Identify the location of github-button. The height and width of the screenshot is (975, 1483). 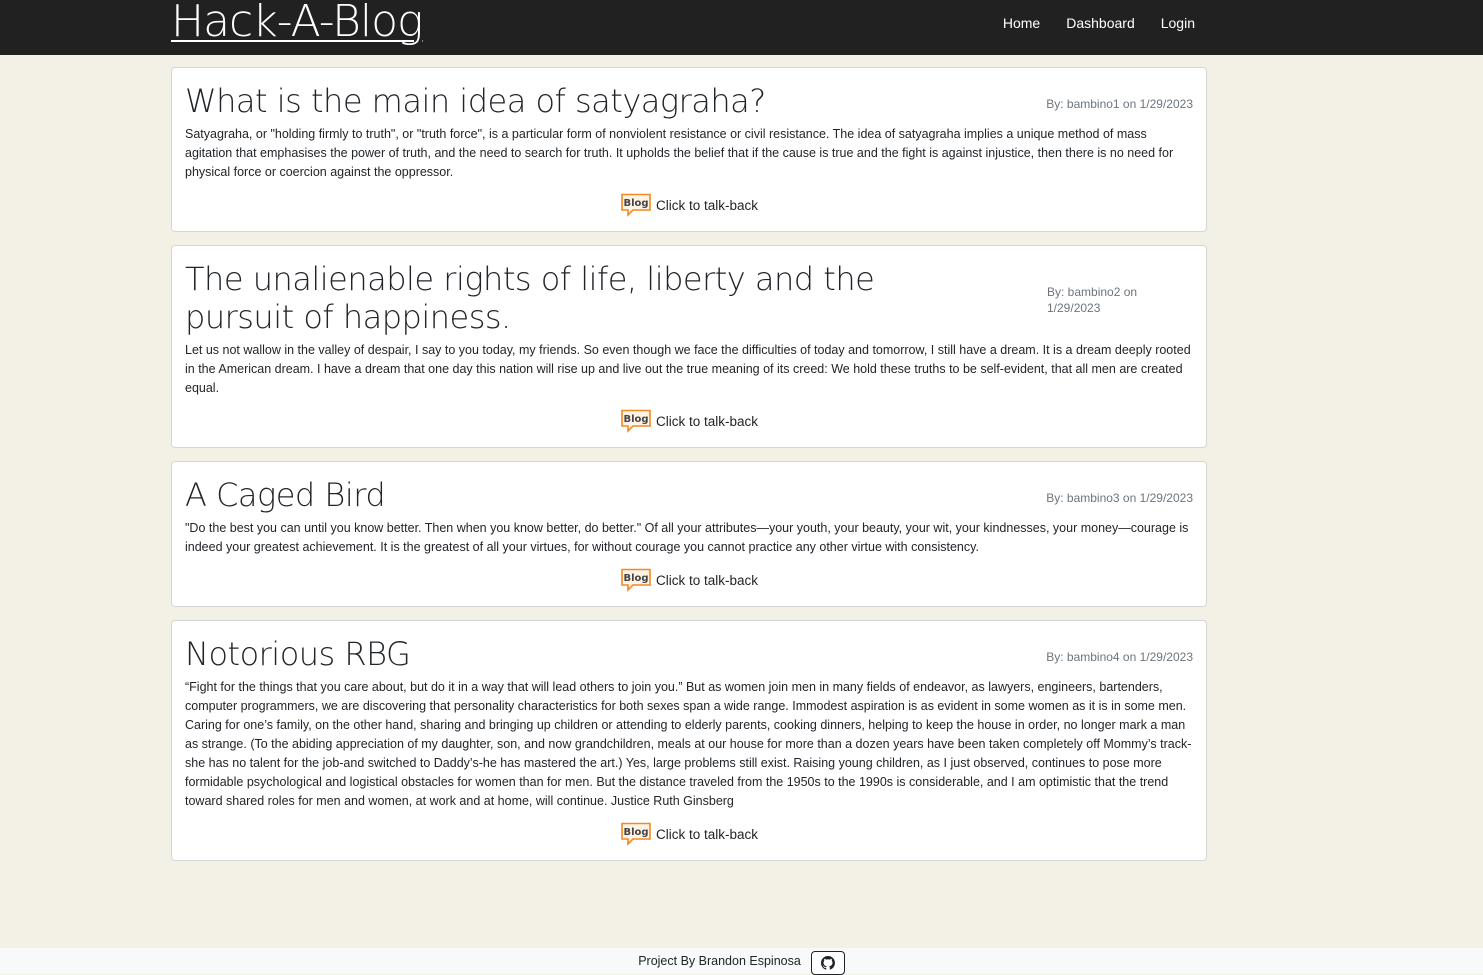
(827, 963).